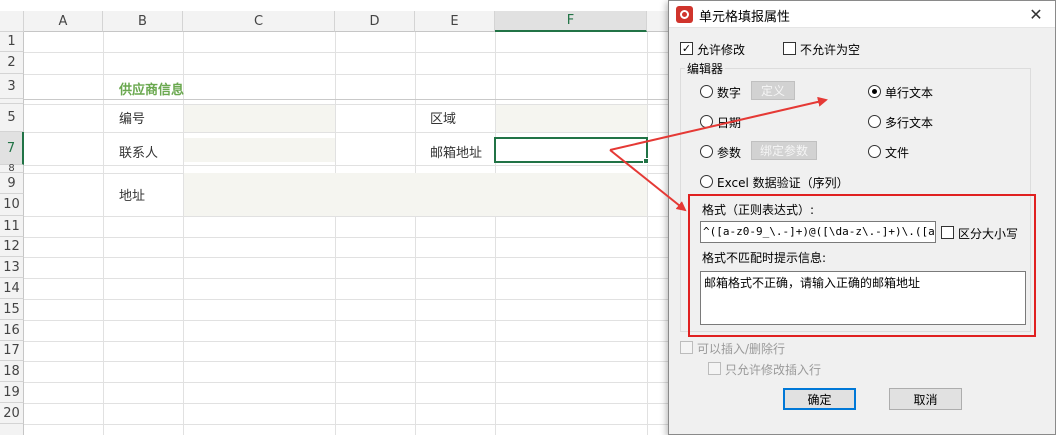 The height and width of the screenshot is (435, 1056). What do you see at coordinates (706, 121) in the screenshot?
I see `editor-date-radio` at bounding box center [706, 121].